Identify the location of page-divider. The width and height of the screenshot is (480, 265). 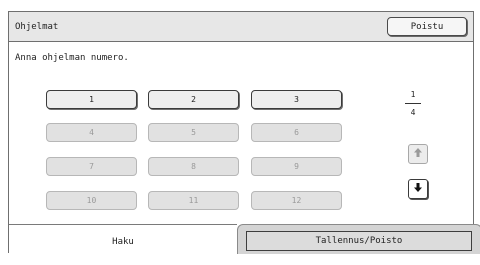
(413, 103).